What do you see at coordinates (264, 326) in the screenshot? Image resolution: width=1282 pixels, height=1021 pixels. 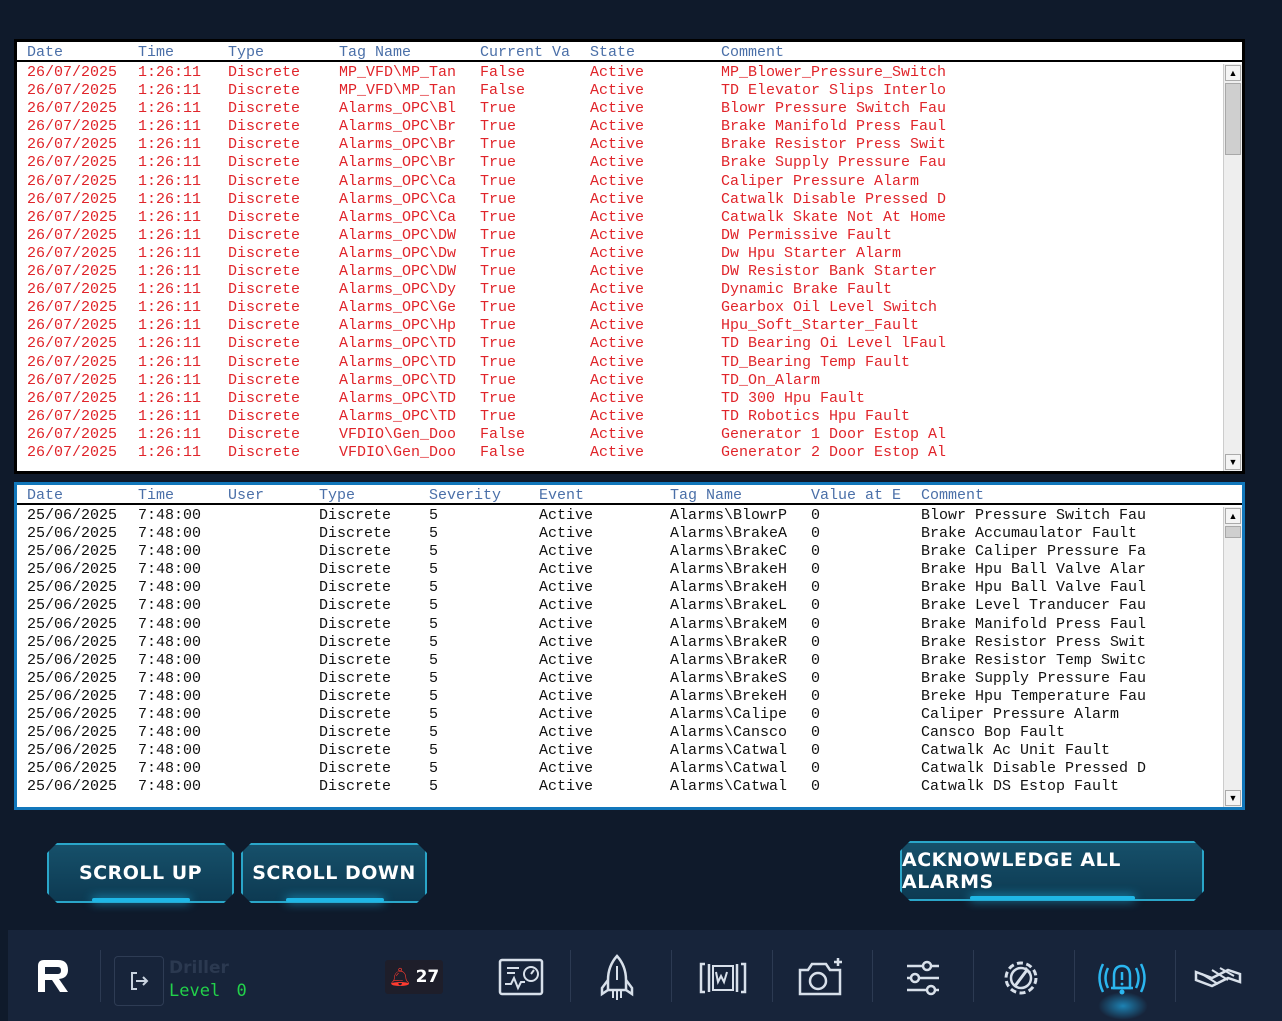 I see `table-cell: Discrete` at bounding box center [264, 326].